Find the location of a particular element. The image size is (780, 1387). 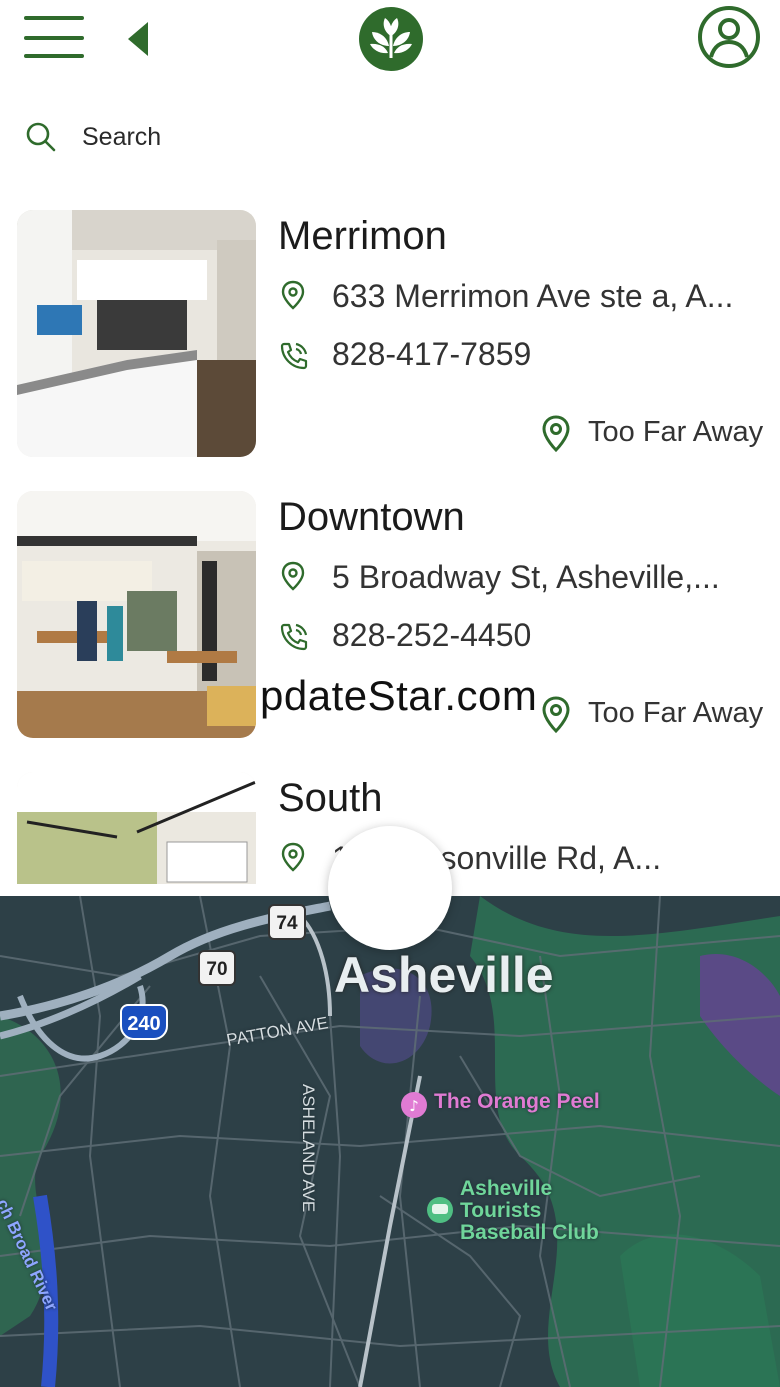

us70-shield: 70 is located at coordinates (217, 968).